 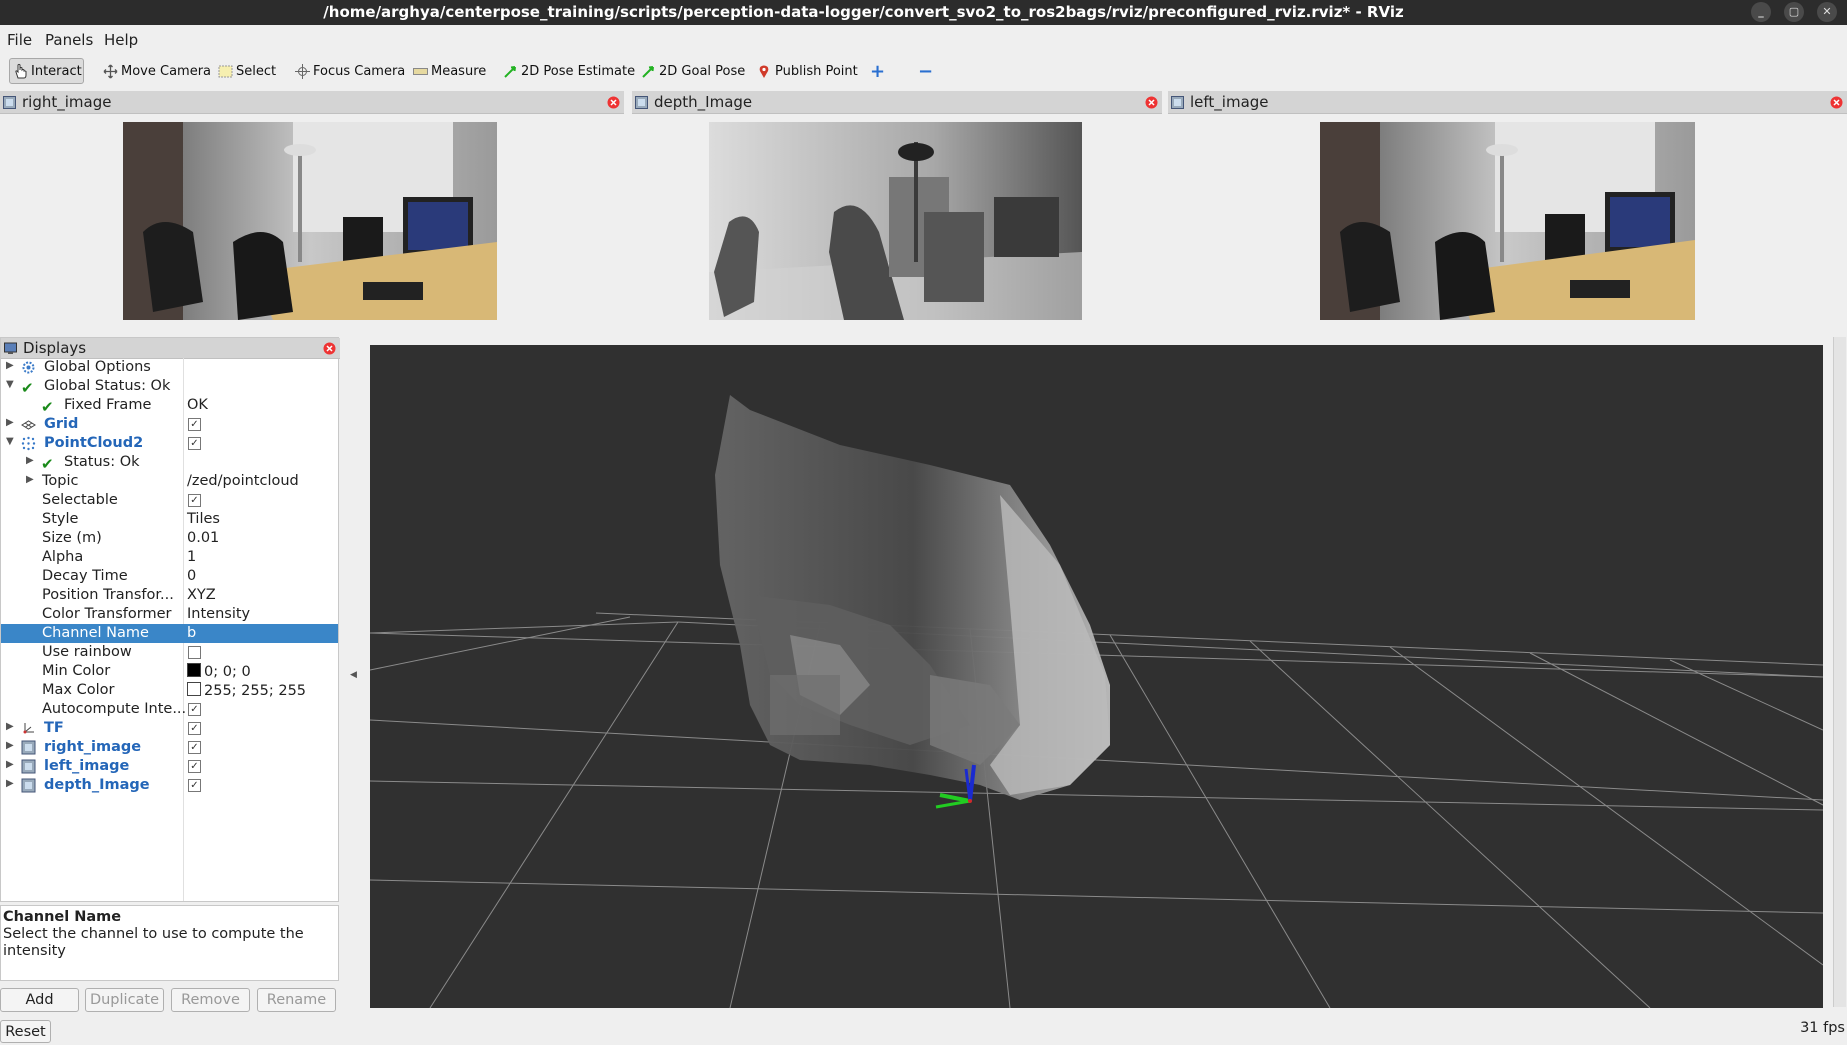 What do you see at coordinates (169, 766) in the screenshot?
I see `tree-row-left-image: ▶ left_image ✓` at bounding box center [169, 766].